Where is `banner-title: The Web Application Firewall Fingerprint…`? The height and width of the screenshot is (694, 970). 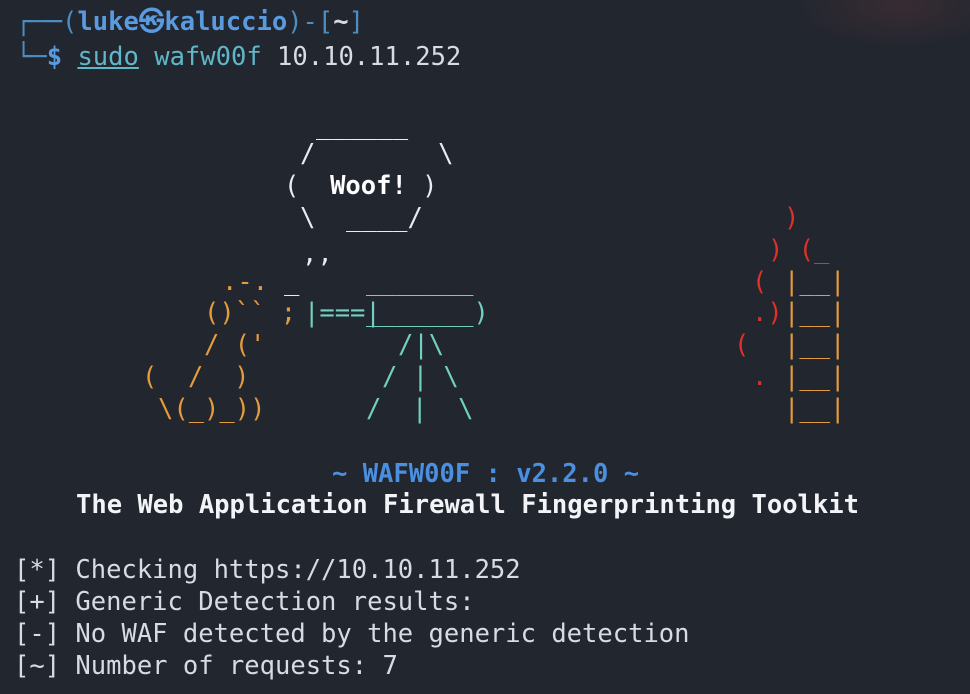
banner-title: The Web Application Firewall Fingerprint… is located at coordinates (467, 505).